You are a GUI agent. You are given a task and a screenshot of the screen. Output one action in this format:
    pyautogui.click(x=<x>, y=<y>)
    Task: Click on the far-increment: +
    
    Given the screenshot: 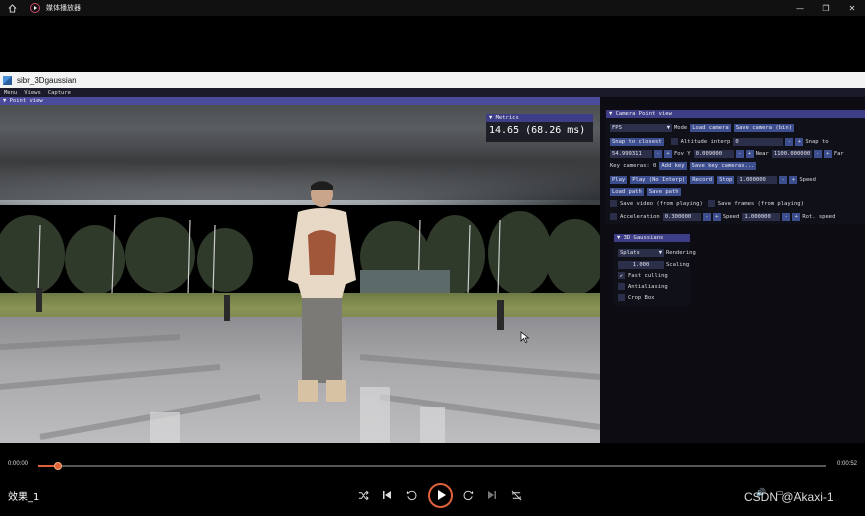 What is the action you would take?
    pyautogui.click(x=827, y=153)
    